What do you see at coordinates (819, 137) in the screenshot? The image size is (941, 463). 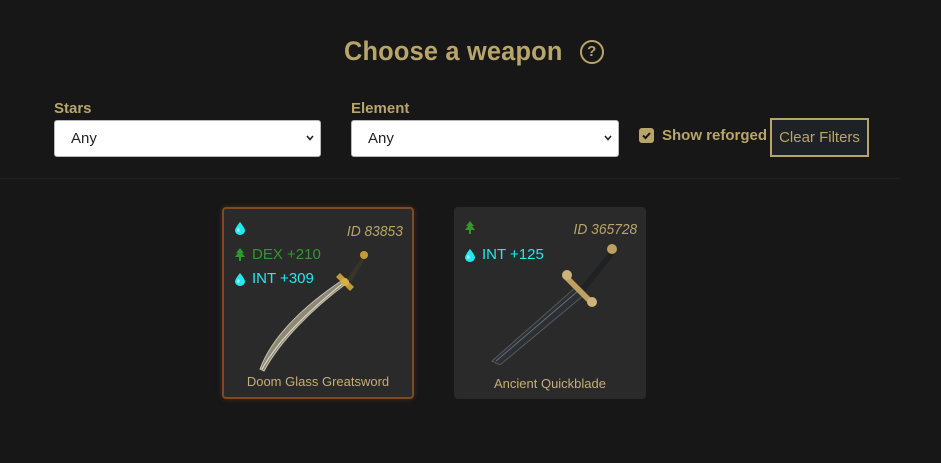 I see `clear-filters-button: Clear Filters` at bounding box center [819, 137].